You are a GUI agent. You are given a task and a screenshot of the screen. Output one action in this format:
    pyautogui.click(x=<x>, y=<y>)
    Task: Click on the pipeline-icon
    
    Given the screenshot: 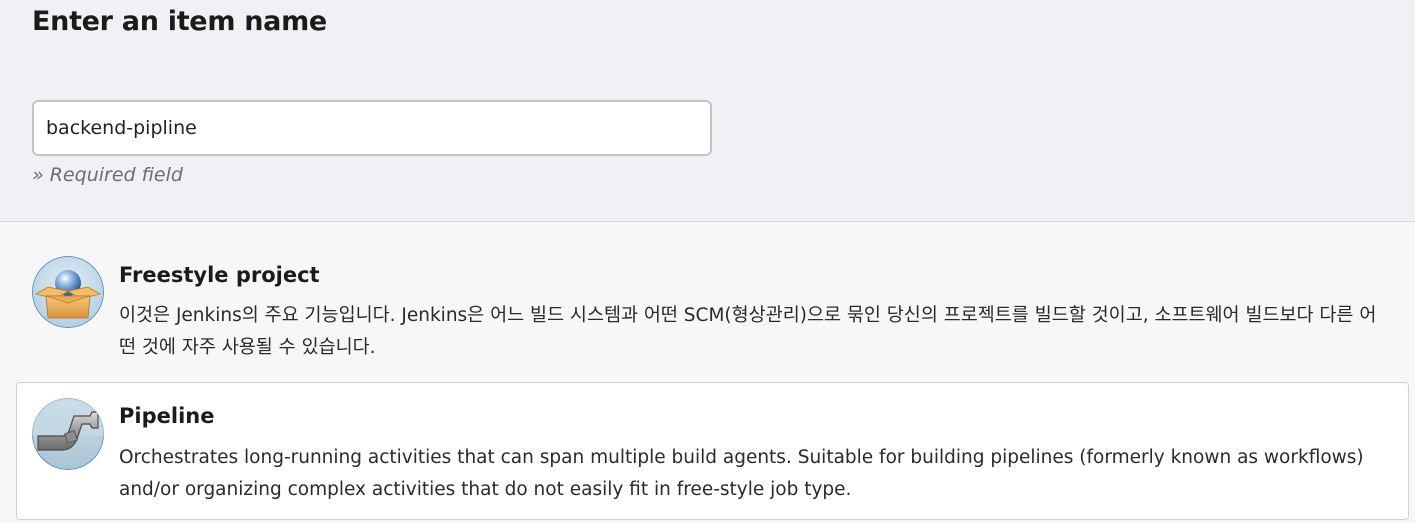 What is the action you would take?
    pyautogui.click(x=68, y=434)
    